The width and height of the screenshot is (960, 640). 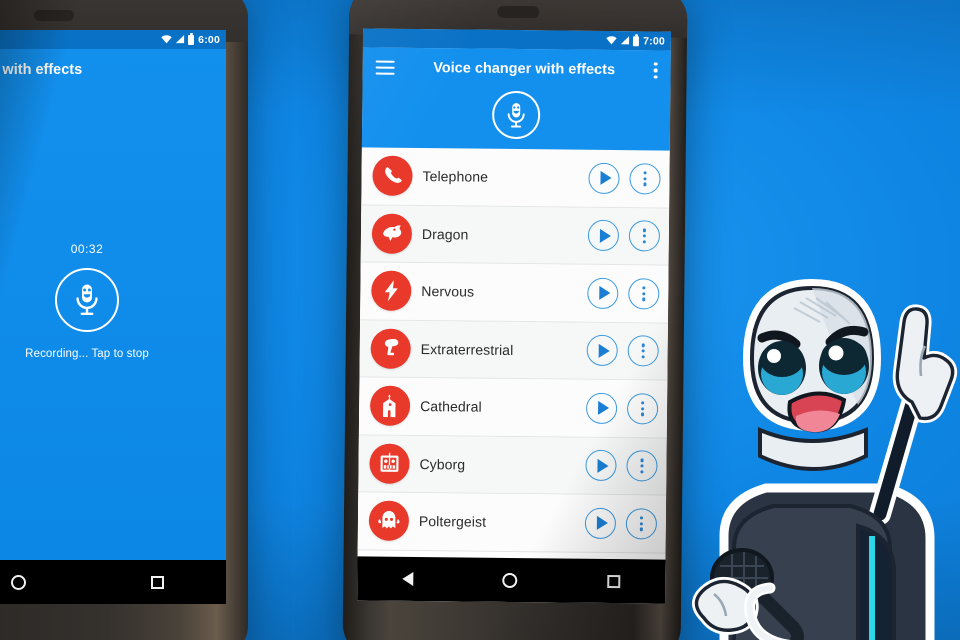 I want to click on left-toolbar-title: changer with effects, so click(x=41, y=70).